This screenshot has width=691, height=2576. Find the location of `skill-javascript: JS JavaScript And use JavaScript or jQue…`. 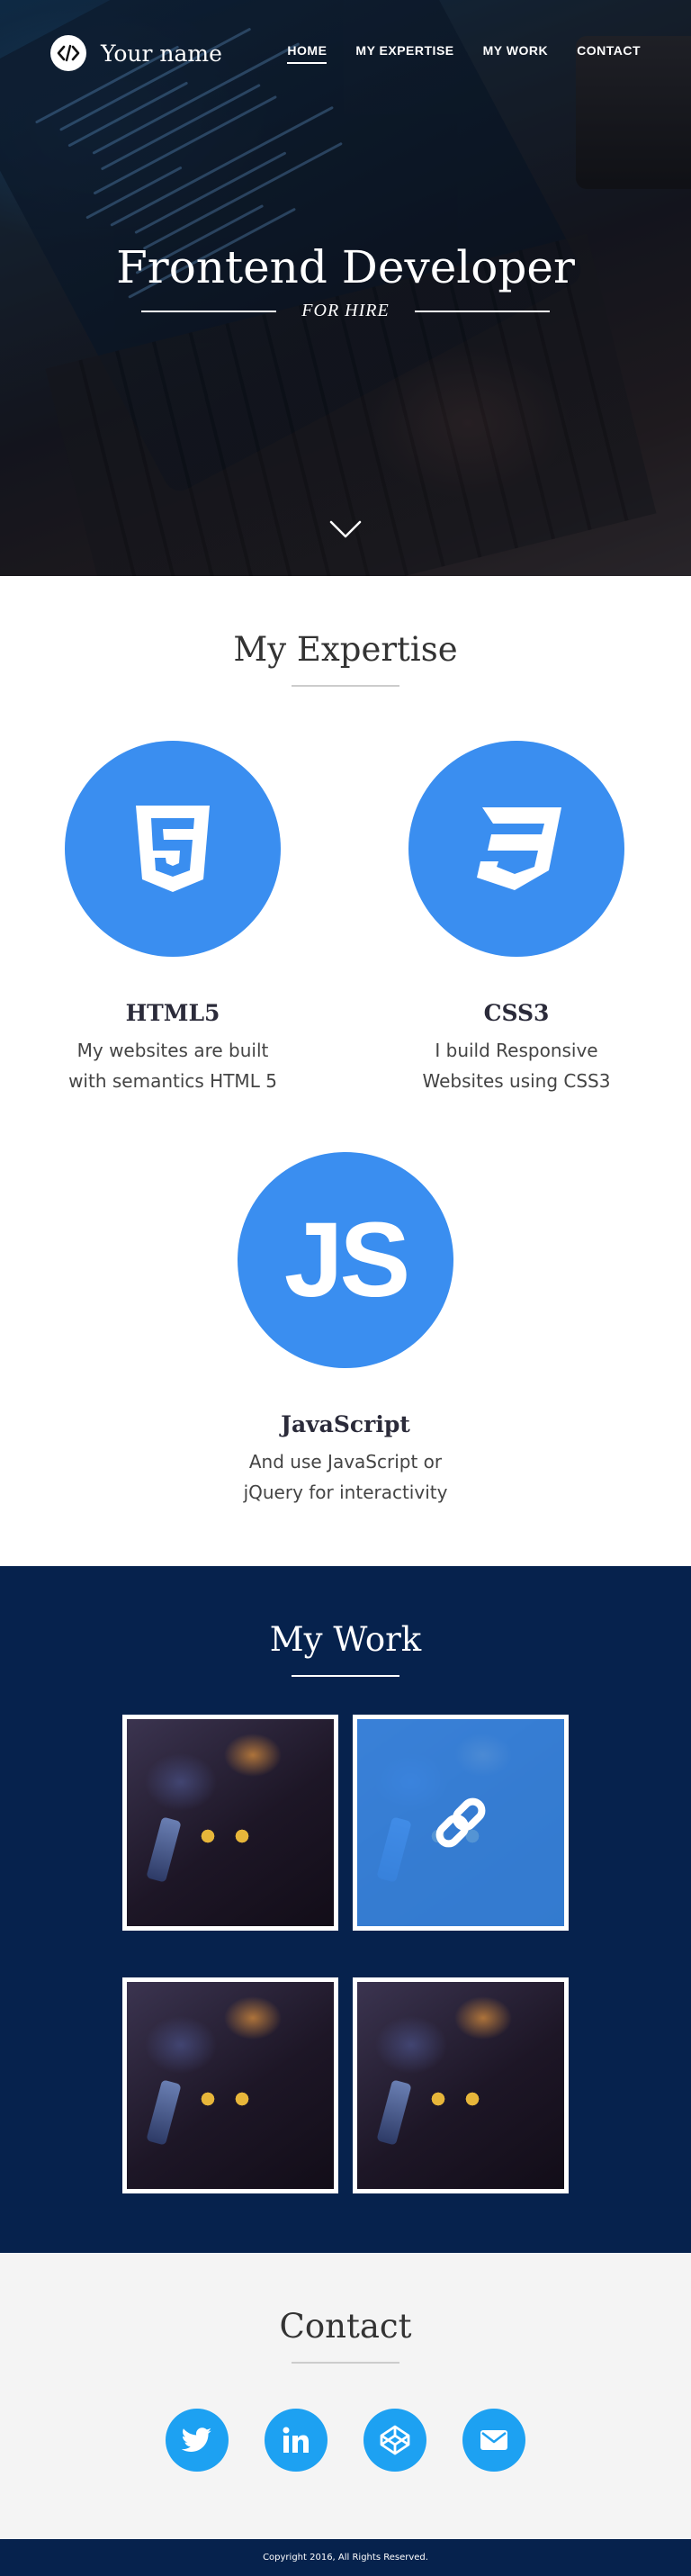

skill-javascript: JS JavaScript And use JavaScript or jQue… is located at coordinates (346, 1330).